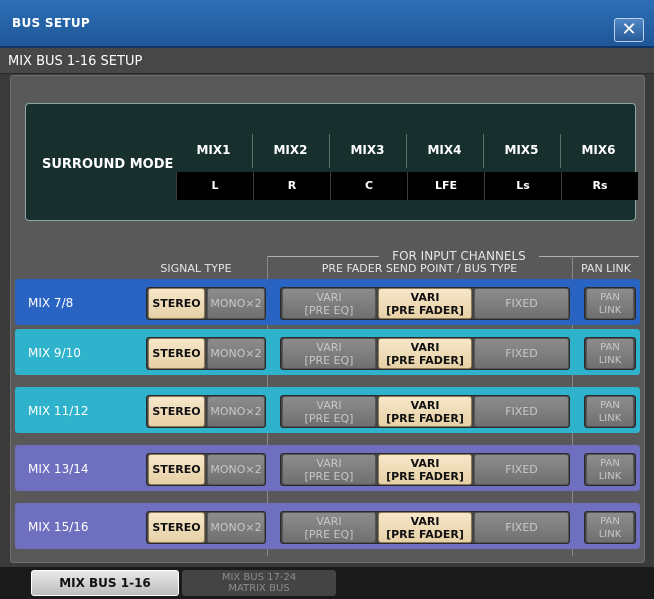 The image size is (654, 599). What do you see at coordinates (213, 150) in the screenshot?
I see `mix-header: MIX1` at bounding box center [213, 150].